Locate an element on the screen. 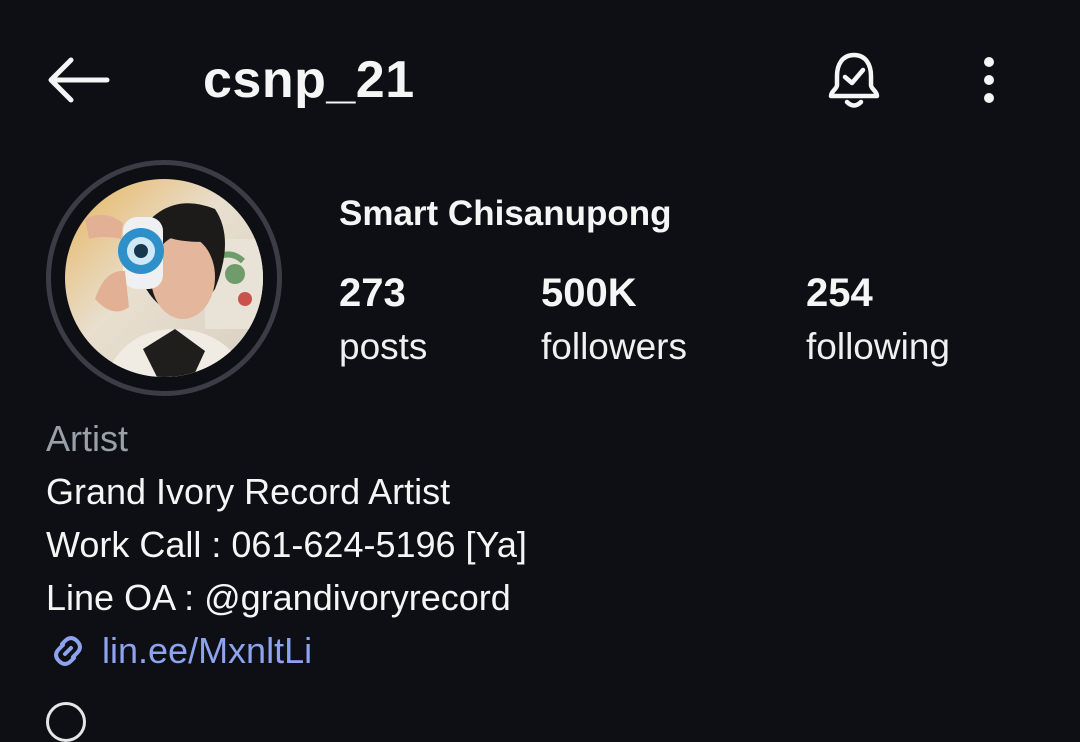 The image size is (1080, 742). arrow-left-icon is located at coordinates (79, 80).